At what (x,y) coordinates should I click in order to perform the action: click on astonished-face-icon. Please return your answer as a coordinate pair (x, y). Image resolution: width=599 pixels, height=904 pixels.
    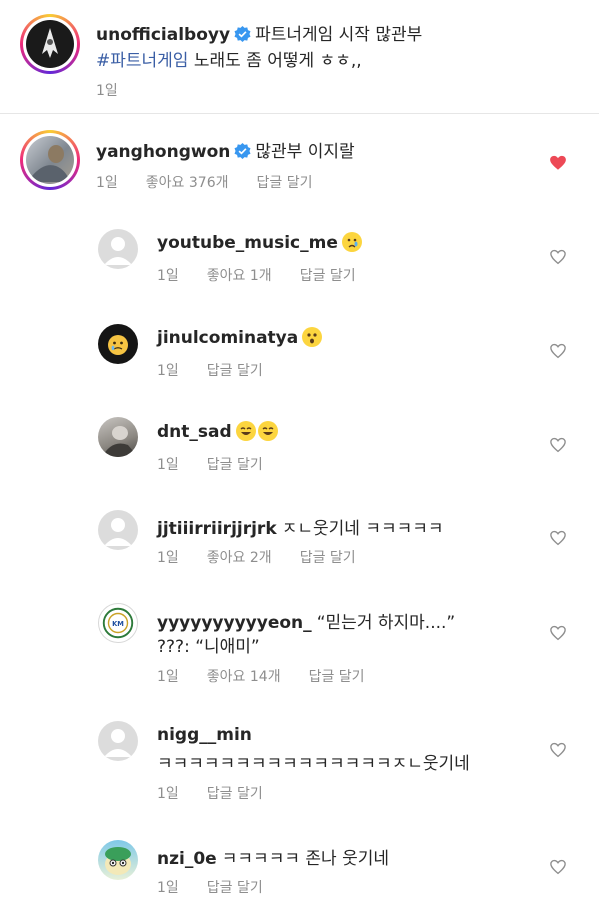
    Looking at the image, I should click on (312, 337).